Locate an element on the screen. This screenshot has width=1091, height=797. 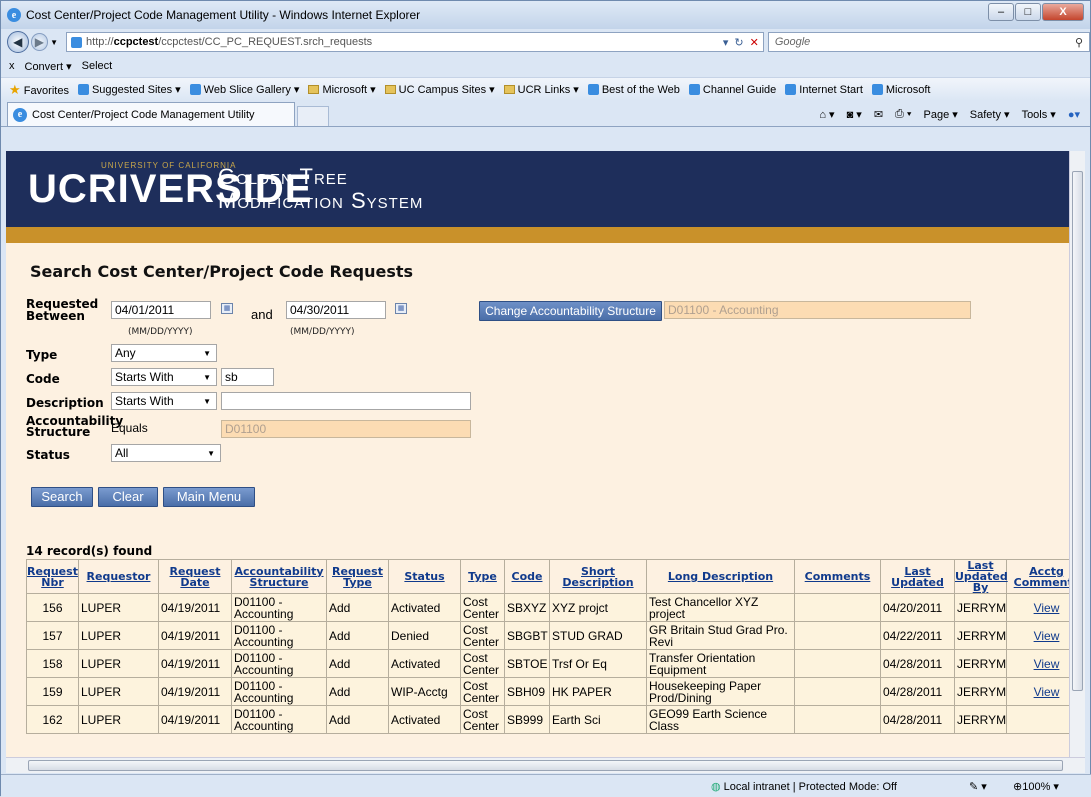
print-icon: ⎙ ▾ is located at coordinates (903, 114).